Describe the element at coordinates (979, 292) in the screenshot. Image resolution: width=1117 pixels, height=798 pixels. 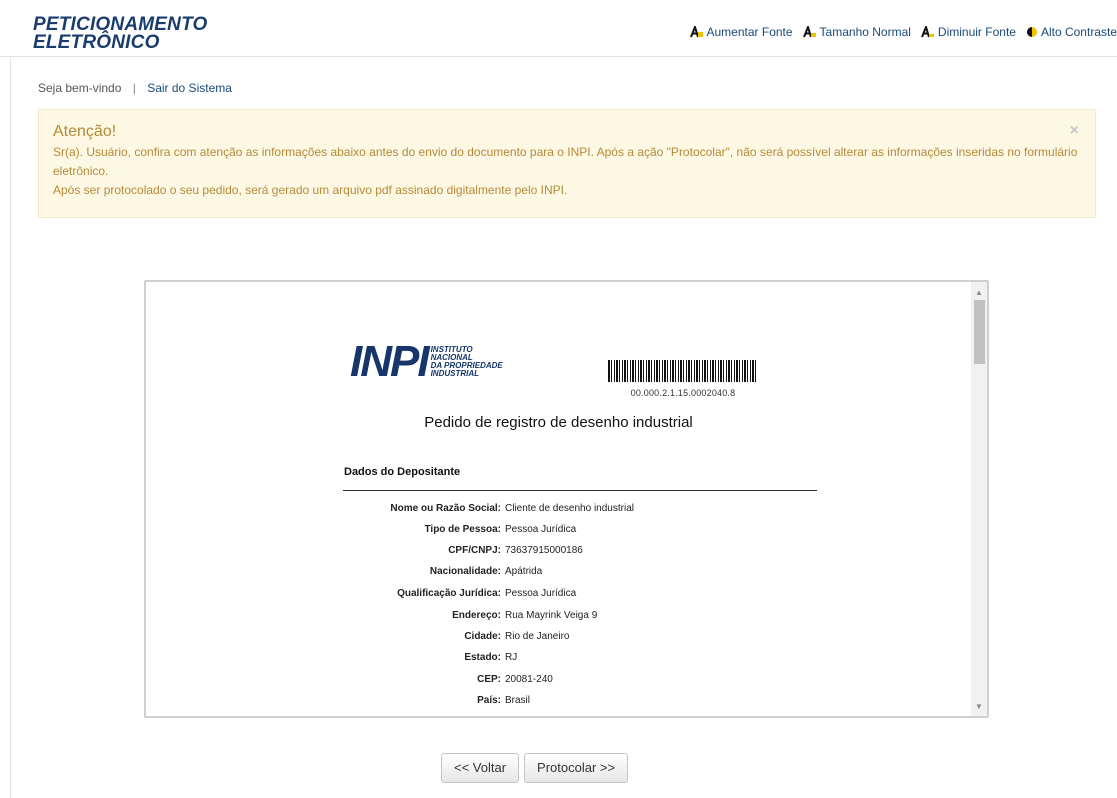
I see `scroll-up-icon: ▲` at that location.